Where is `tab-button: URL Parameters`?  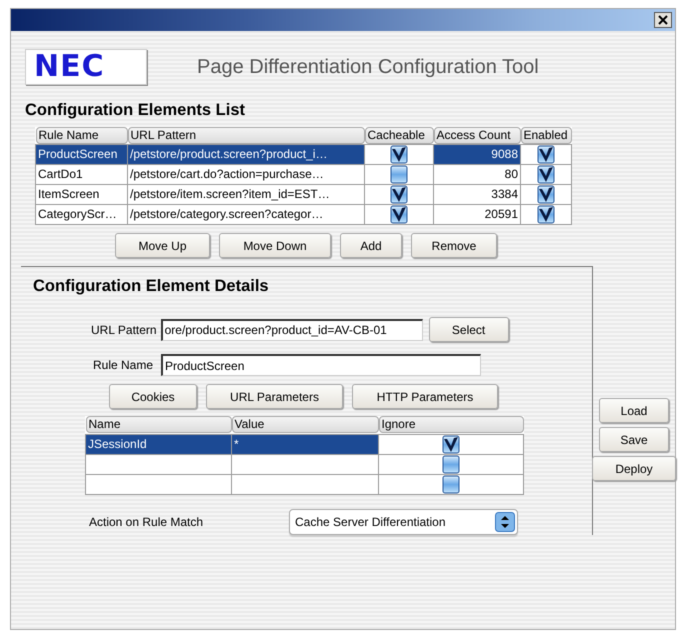
tab-button: URL Parameters is located at coordinates (274, 397).